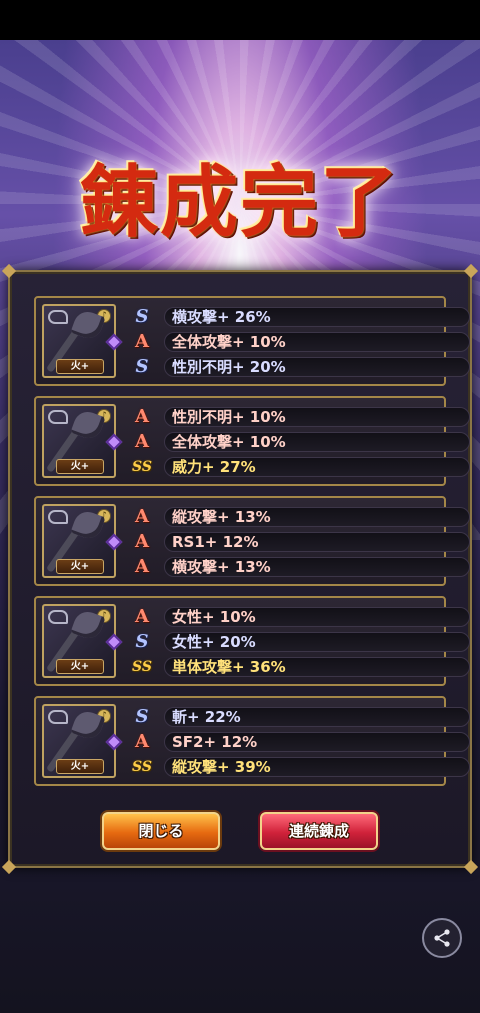 The image size is (480, 1013). I want to click on result-card: ♪ 火+ S 横攻撃+ 26% A 全体攻撃+ 10% S 性別不明+ 20%, so click(252, 341).